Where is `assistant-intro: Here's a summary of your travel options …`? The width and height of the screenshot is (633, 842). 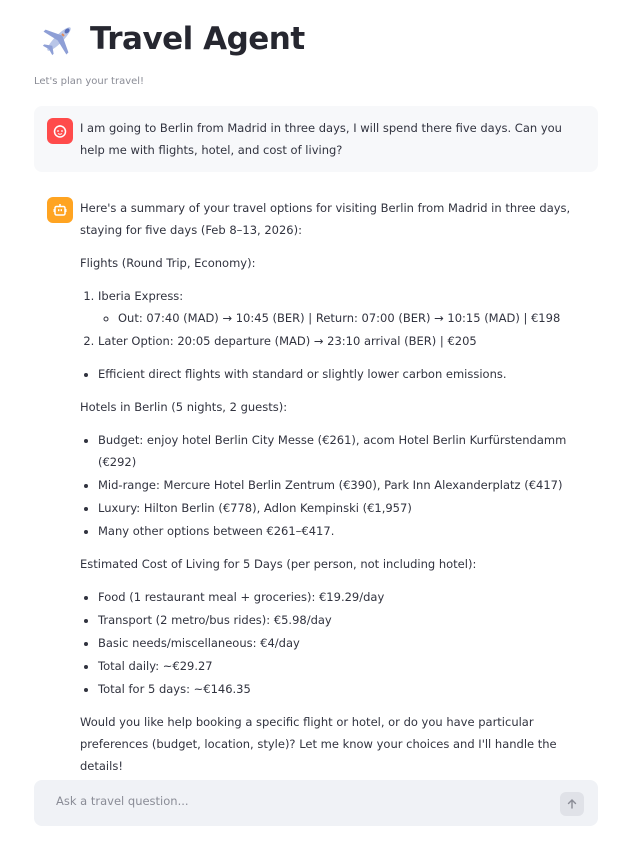
assistant-intro: Here's a summary of your travel options … is located at coordinates (325, 219).